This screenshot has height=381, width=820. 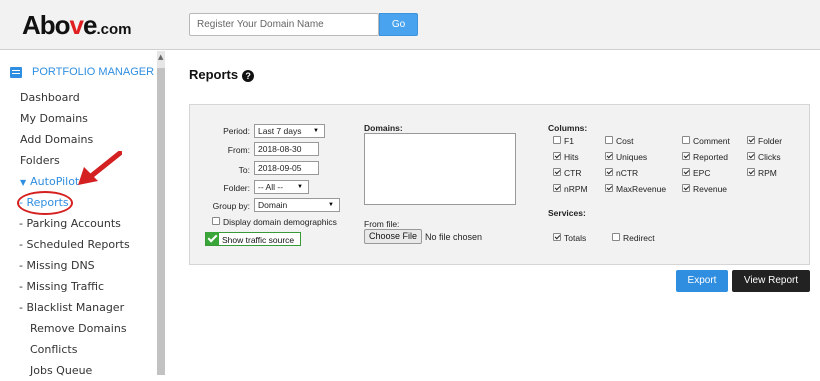 What do you see at coordinates (702, 281) in the screenshot?
I see `export-button: Export` at bounding box center [702, 281].